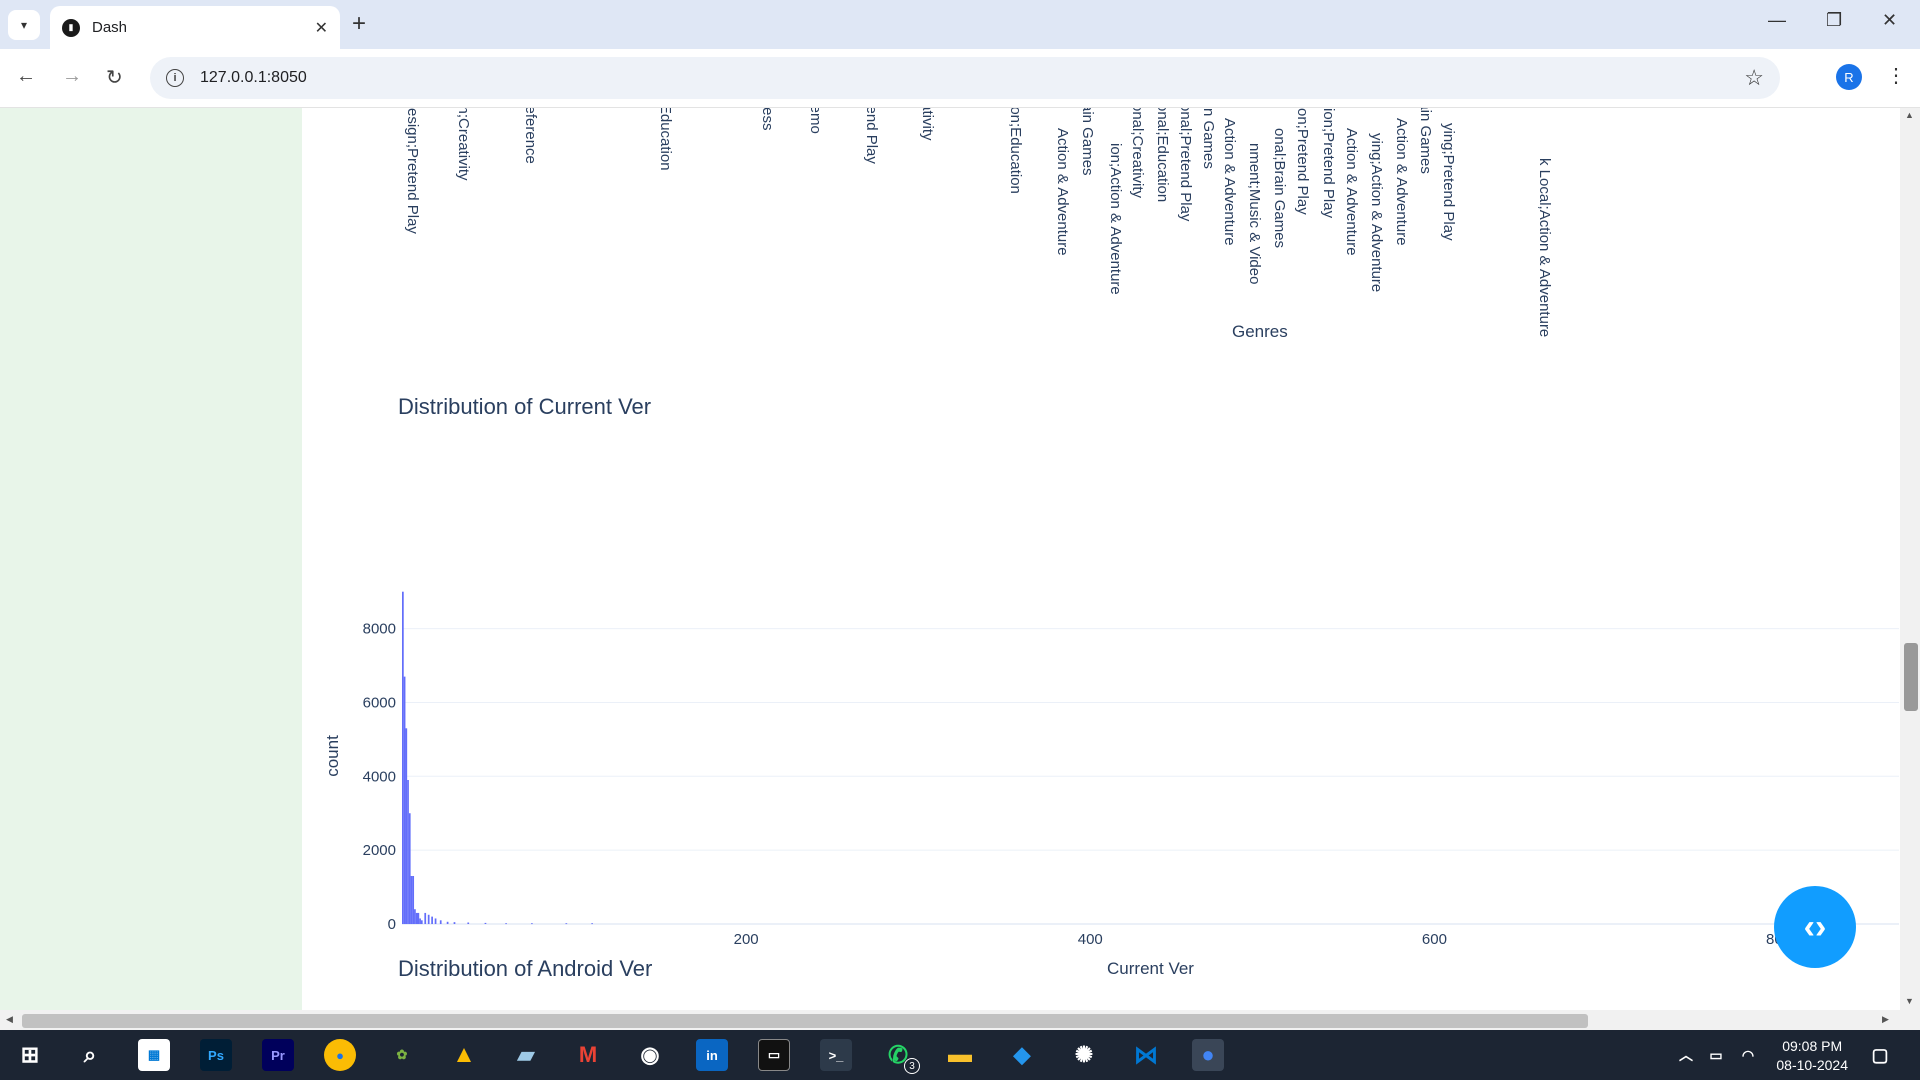  What do you see at coordinates (1909, 1001) in the screenshot?
I see `scroll-down-arrow-icon: ▼` at bounding box center [1909, 1001].